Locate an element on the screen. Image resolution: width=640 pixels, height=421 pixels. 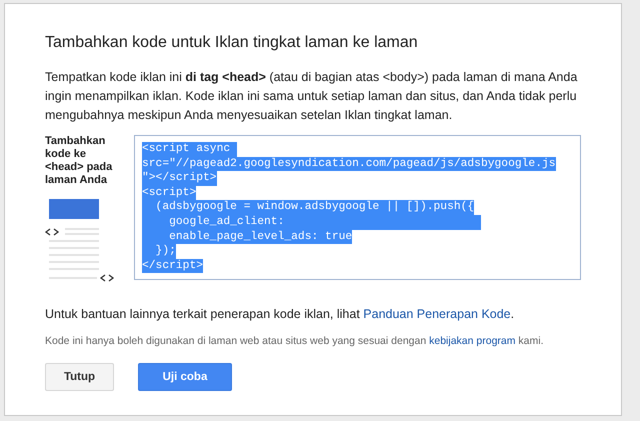
intro-text: Tempatkan kode iklan ini di tag <head> (atau di bagian atas <body>) pada laman di mana Anda ingin menampilkan iklan. Kode iklan ini sama untuk setiap laman dan situs, dan Anda tidak perlu mengubahnya meskipun Anda menyesuaikan setelan Iklan tingkat laman. is located at coordinates (311, 96).